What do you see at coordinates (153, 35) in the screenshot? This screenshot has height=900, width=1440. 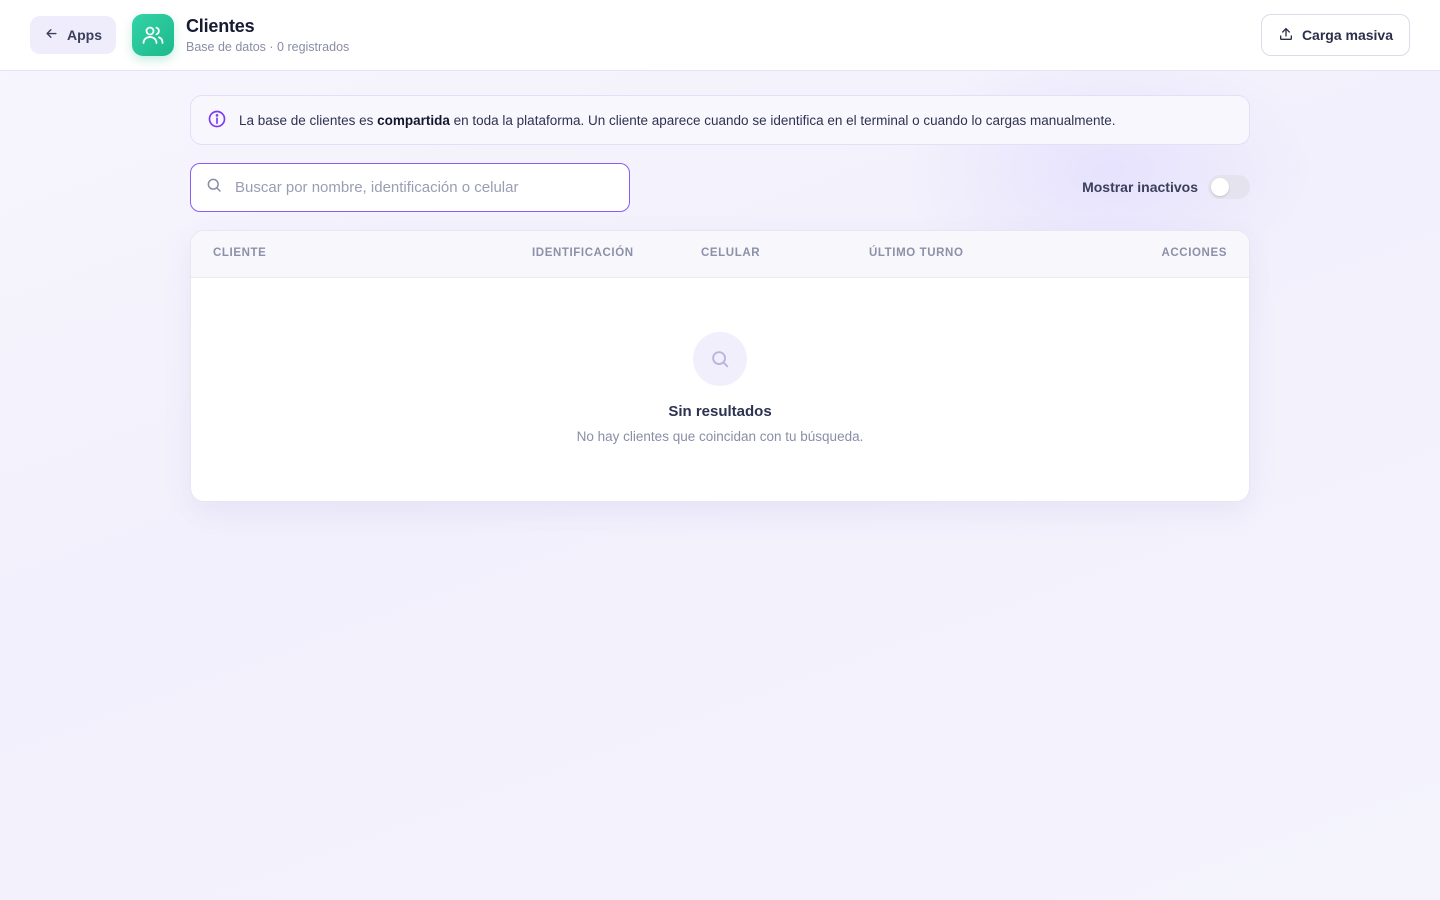 I see `users-icon` at bounding box center [153, 35].